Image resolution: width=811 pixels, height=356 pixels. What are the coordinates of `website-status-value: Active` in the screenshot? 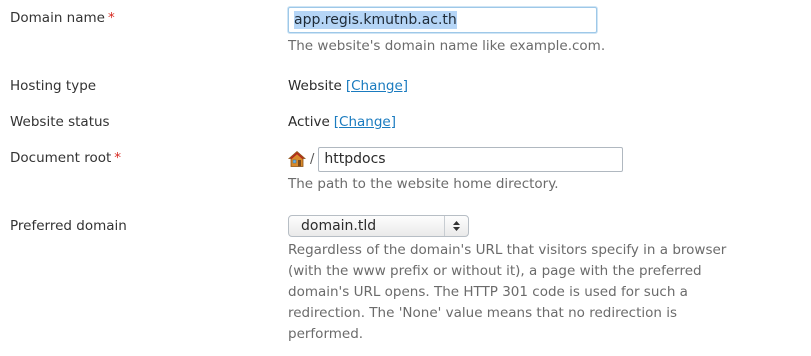 It's located at (309, 122).